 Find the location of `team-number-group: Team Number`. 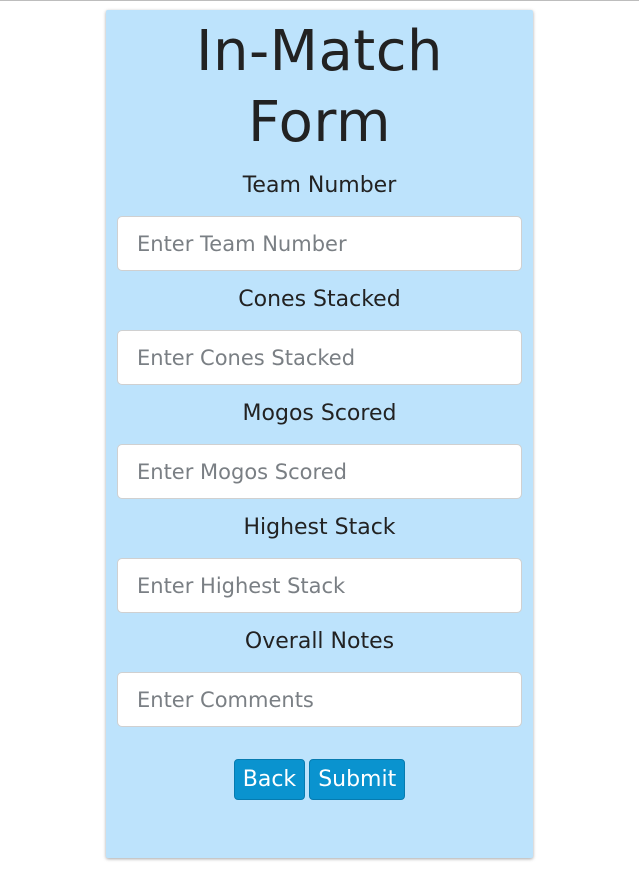

team-number-group: Team Number is located at coordinates (319, 221).